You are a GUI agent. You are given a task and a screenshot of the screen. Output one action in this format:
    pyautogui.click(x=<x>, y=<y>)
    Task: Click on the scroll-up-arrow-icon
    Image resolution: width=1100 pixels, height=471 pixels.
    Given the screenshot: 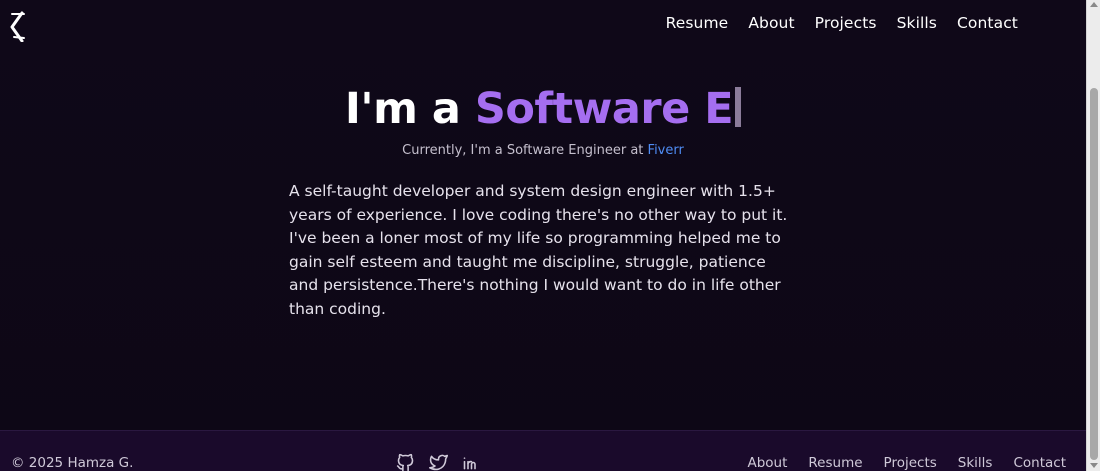 What is the action you would take?
    pyautogui.click(x=1094, y=4)
    